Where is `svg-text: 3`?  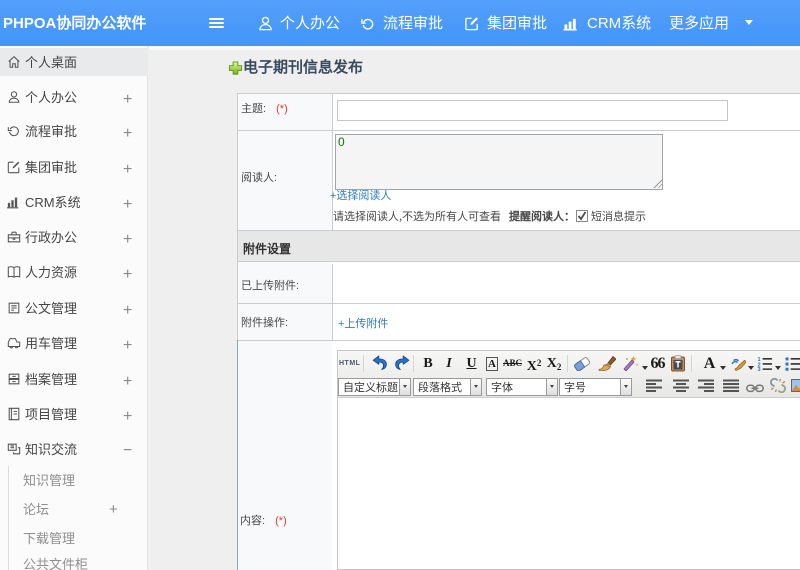
svg-text: 3 is located at coordinates (758, 369).